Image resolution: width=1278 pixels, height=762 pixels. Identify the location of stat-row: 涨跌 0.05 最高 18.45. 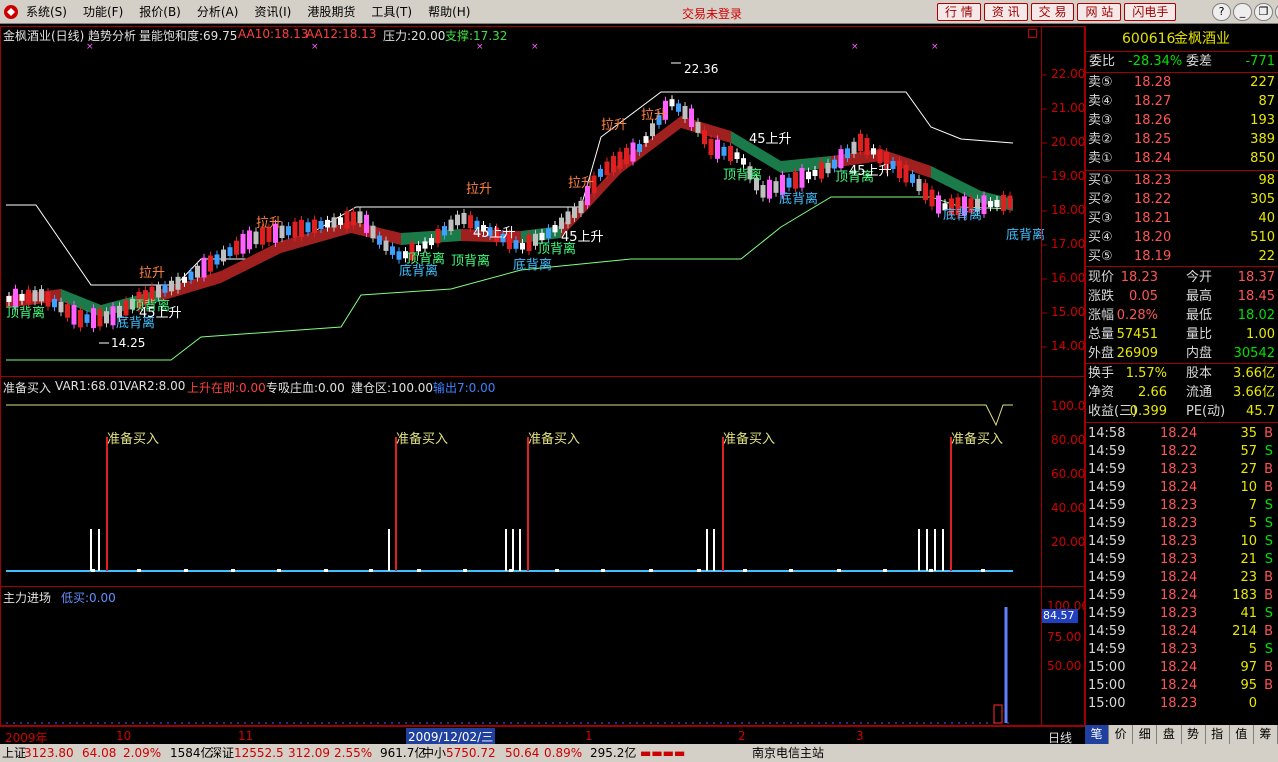
(1182, 297).